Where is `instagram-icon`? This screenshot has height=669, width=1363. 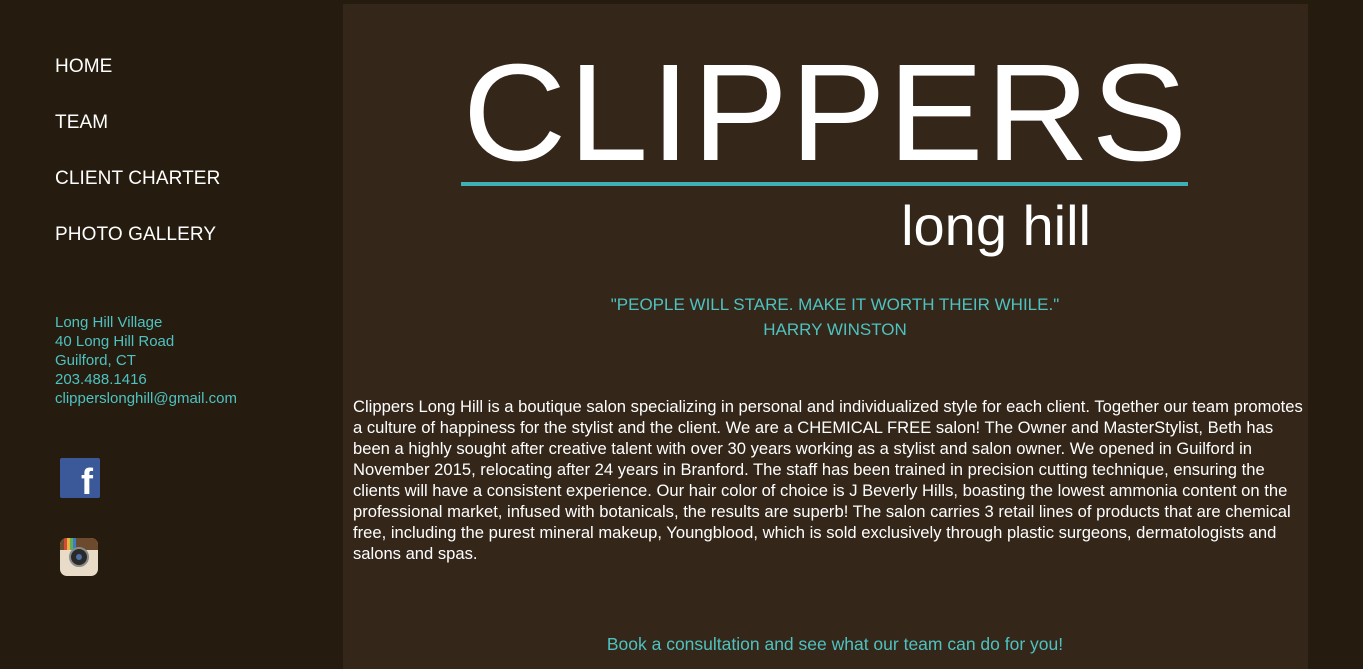
instagram-icon is located at coordinates (79, 557).